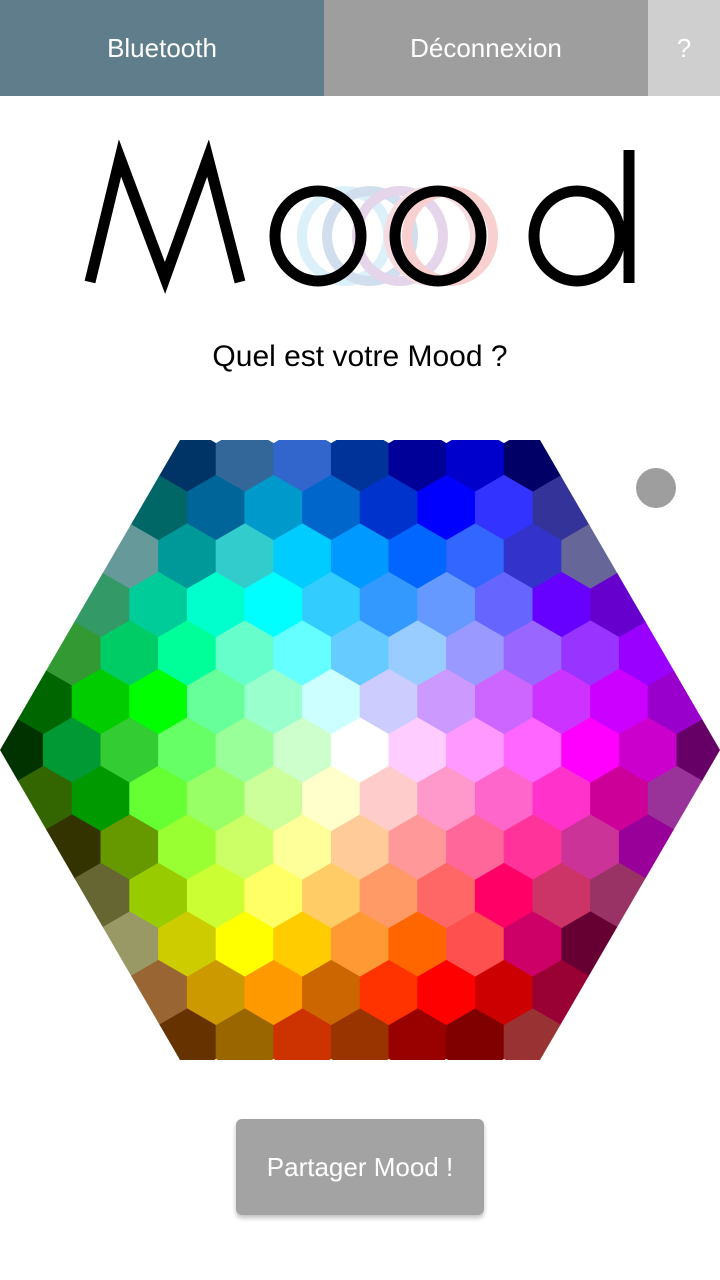  I want to click on help-button: ?, so click(684, 48).